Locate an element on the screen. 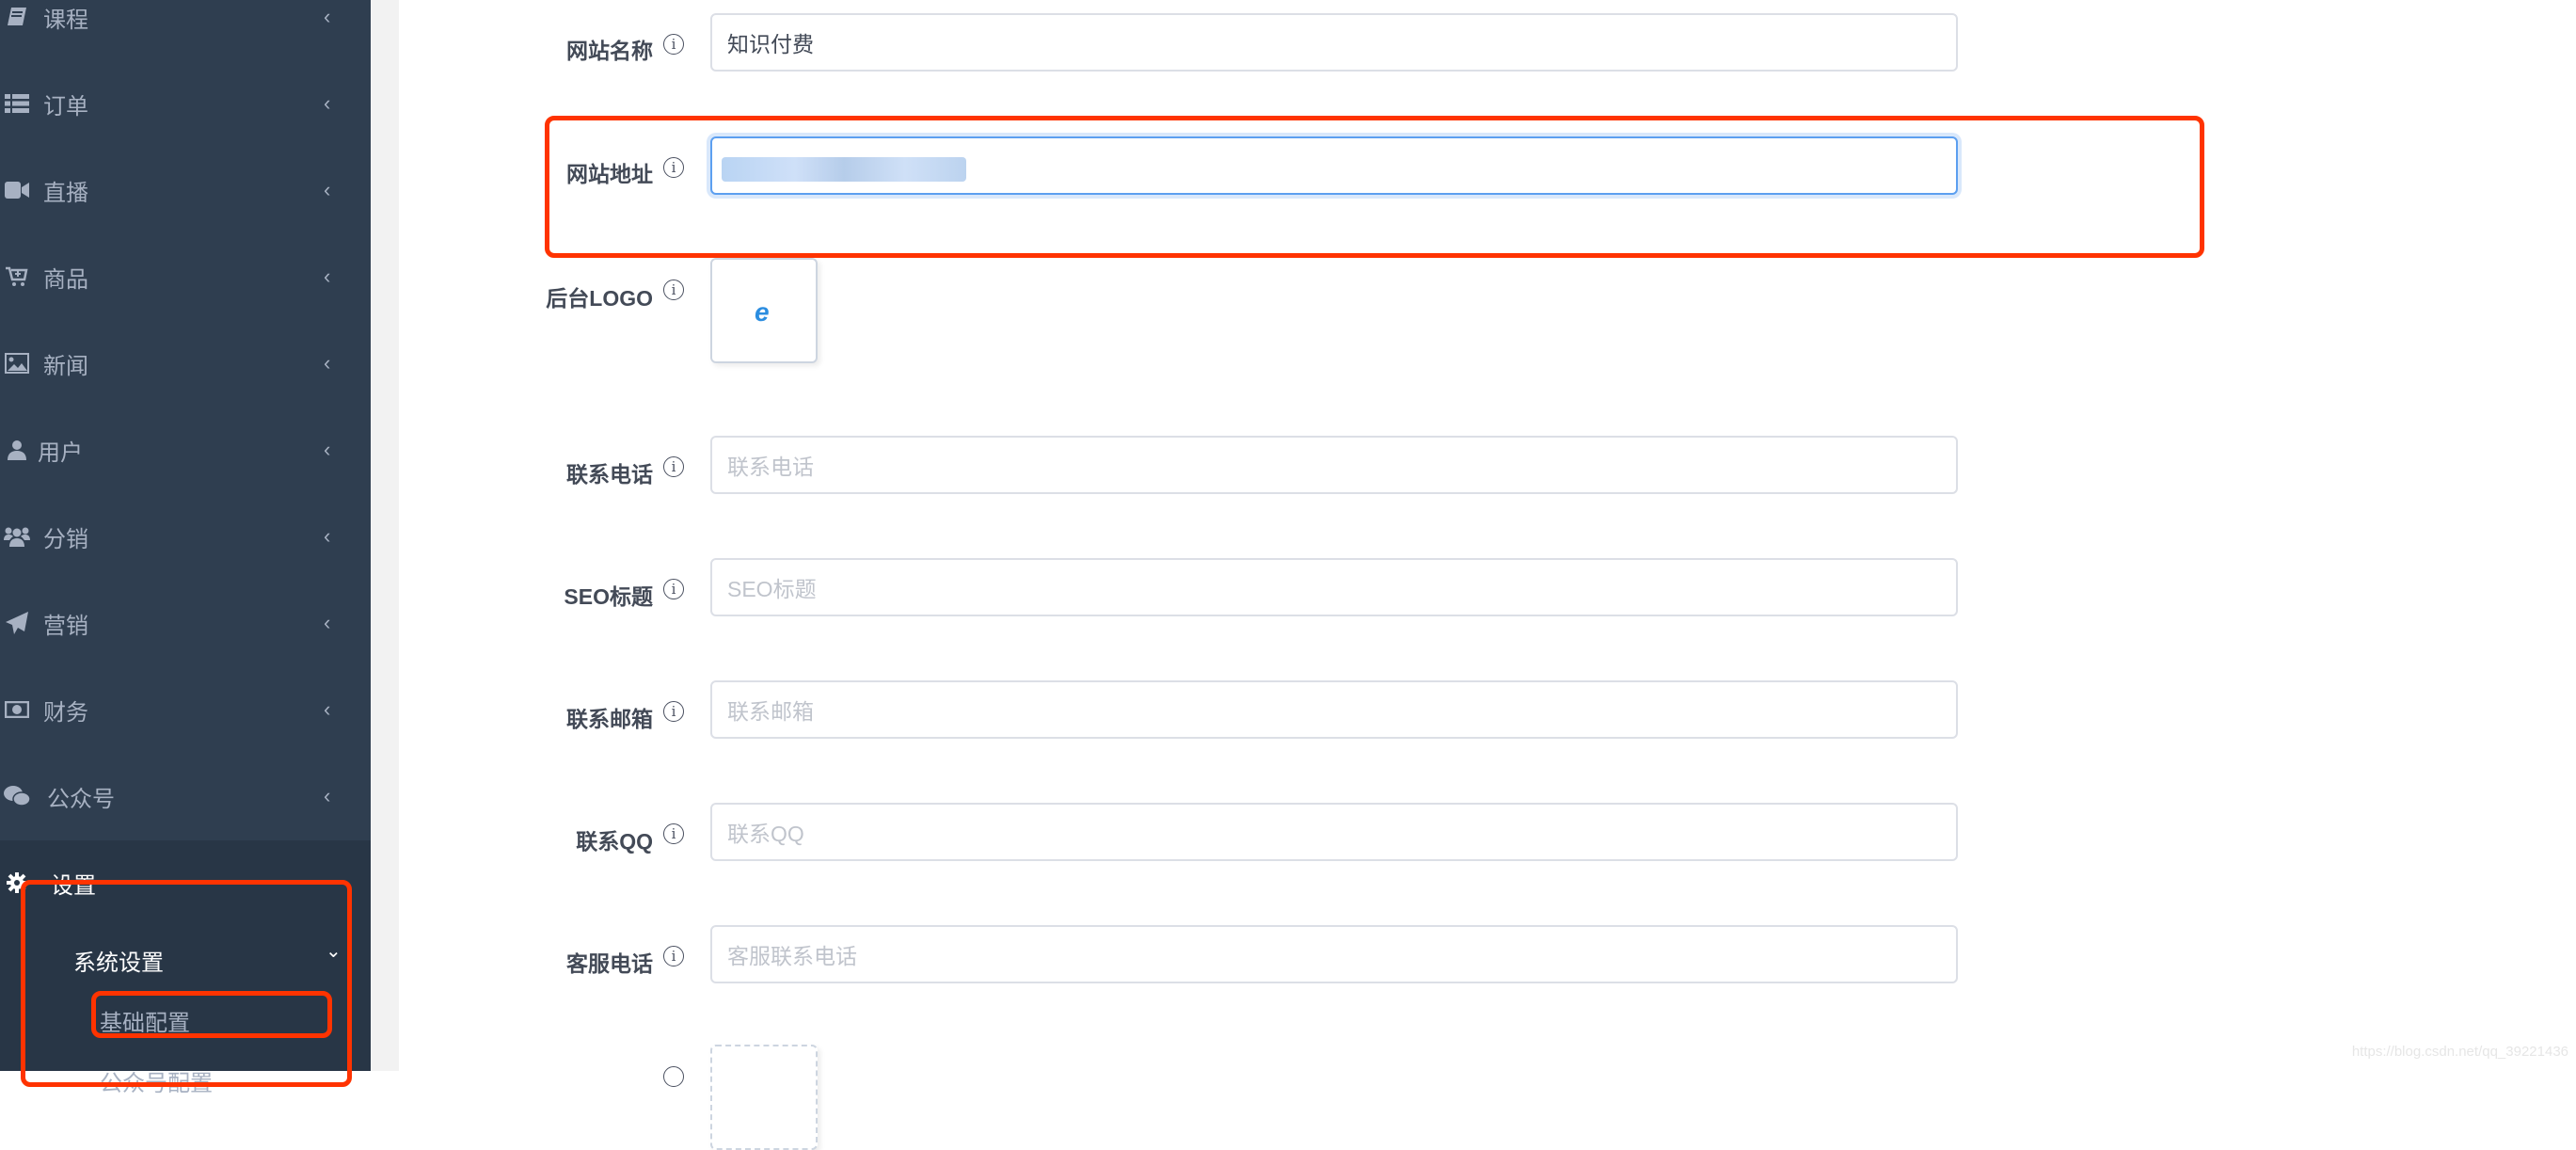 Image resolution: width=2576 pixels, height=1150 pixels. watermark: https://blog.csdn.net/qq_39221436 is located at coordinates (2459, 1052).